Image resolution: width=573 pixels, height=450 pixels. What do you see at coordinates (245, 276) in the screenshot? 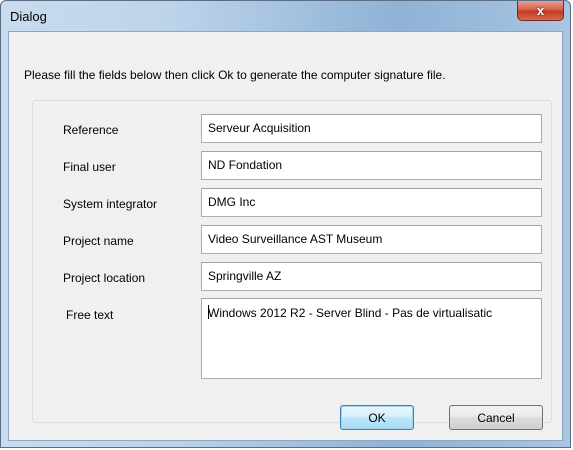
I see `project-location-value: Springville AZ` at bounding box center [245, 276].